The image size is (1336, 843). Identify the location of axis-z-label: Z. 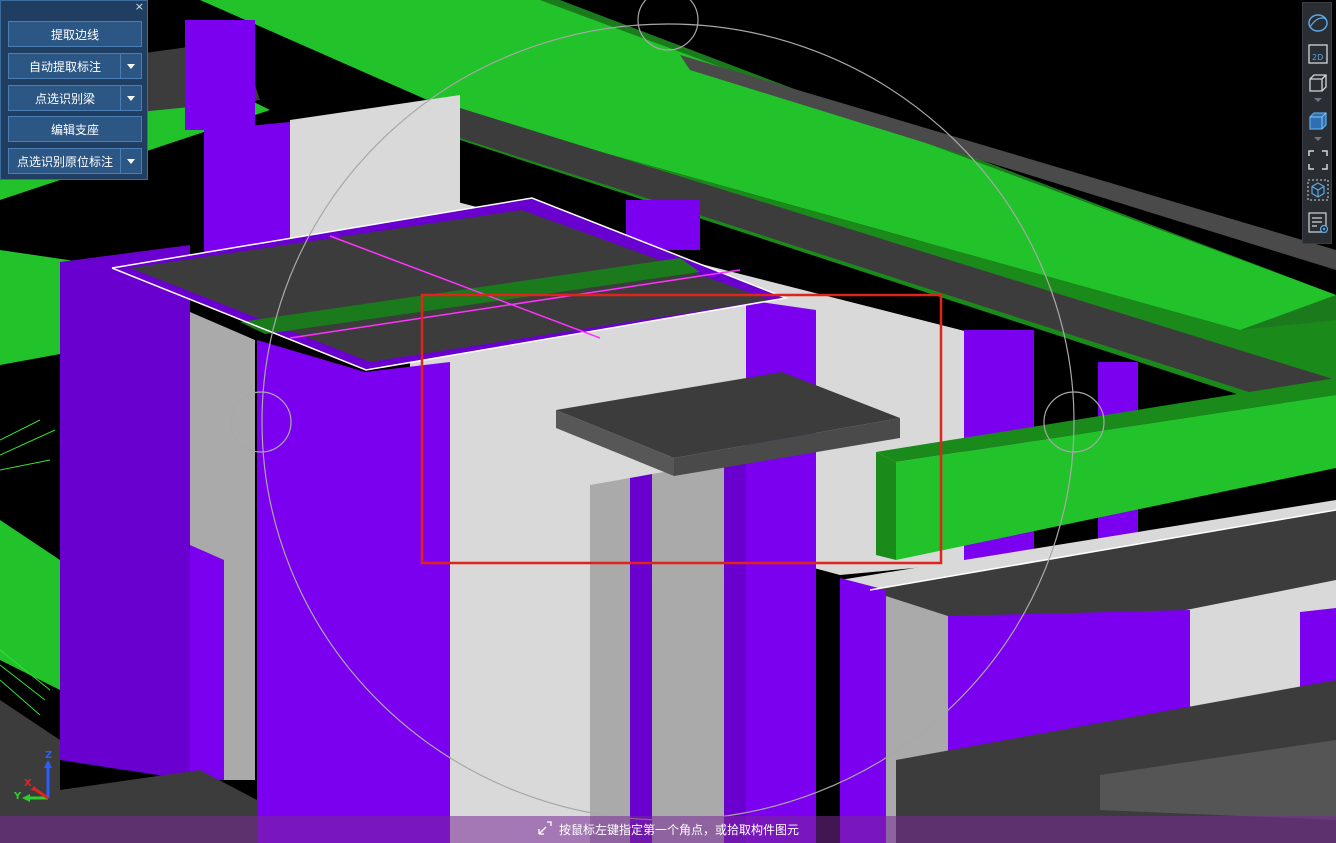
(49, 755).